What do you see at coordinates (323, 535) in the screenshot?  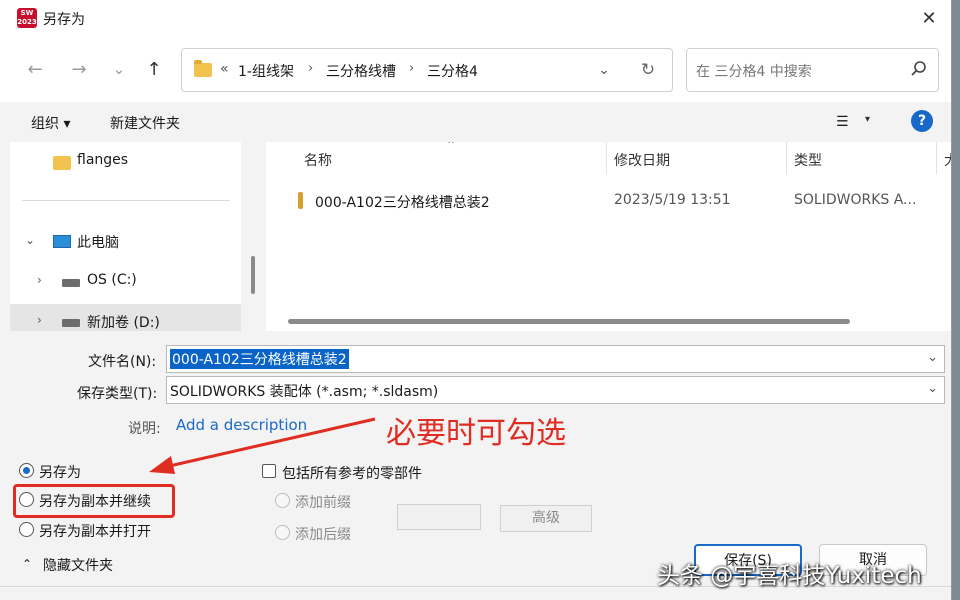 I see `radio-label: 添加后缀` at bounding box center [323, 535].